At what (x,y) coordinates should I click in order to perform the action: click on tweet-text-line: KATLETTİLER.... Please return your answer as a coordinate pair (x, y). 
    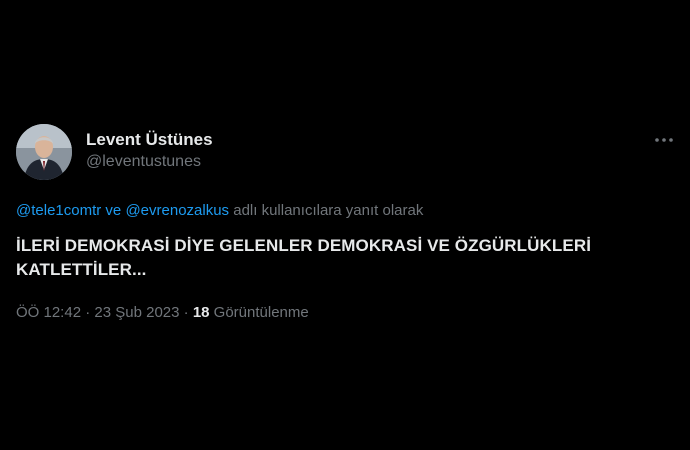
    Looking at the image, I should click on (81, 269).